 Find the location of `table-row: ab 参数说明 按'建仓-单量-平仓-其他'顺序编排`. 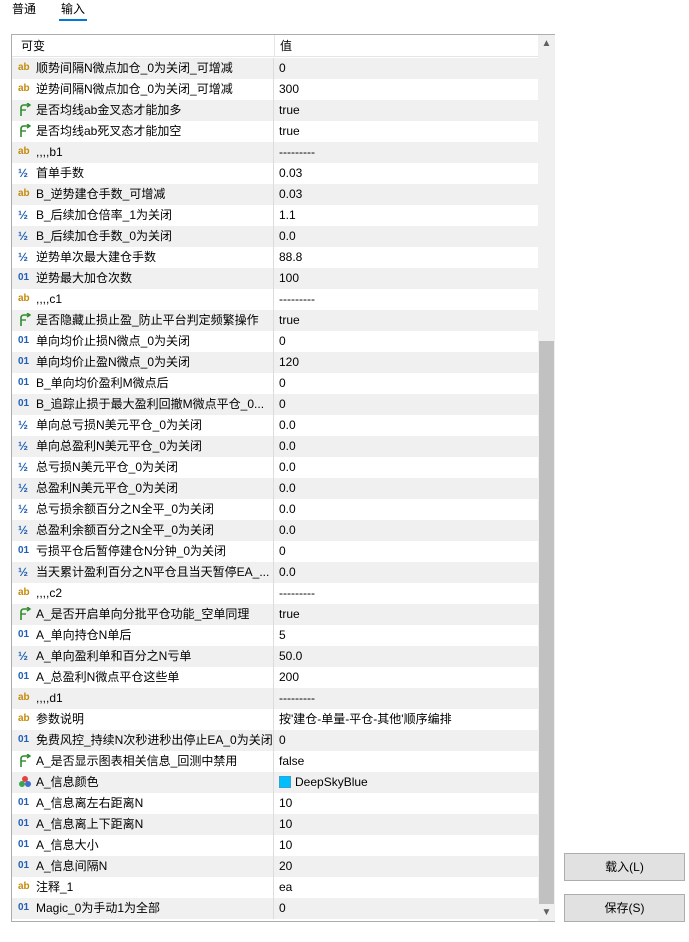

table-row: ab 参数说明 按'建仓-单量-平仓-其他'顺序编排 is located at coordinates (275, 719).